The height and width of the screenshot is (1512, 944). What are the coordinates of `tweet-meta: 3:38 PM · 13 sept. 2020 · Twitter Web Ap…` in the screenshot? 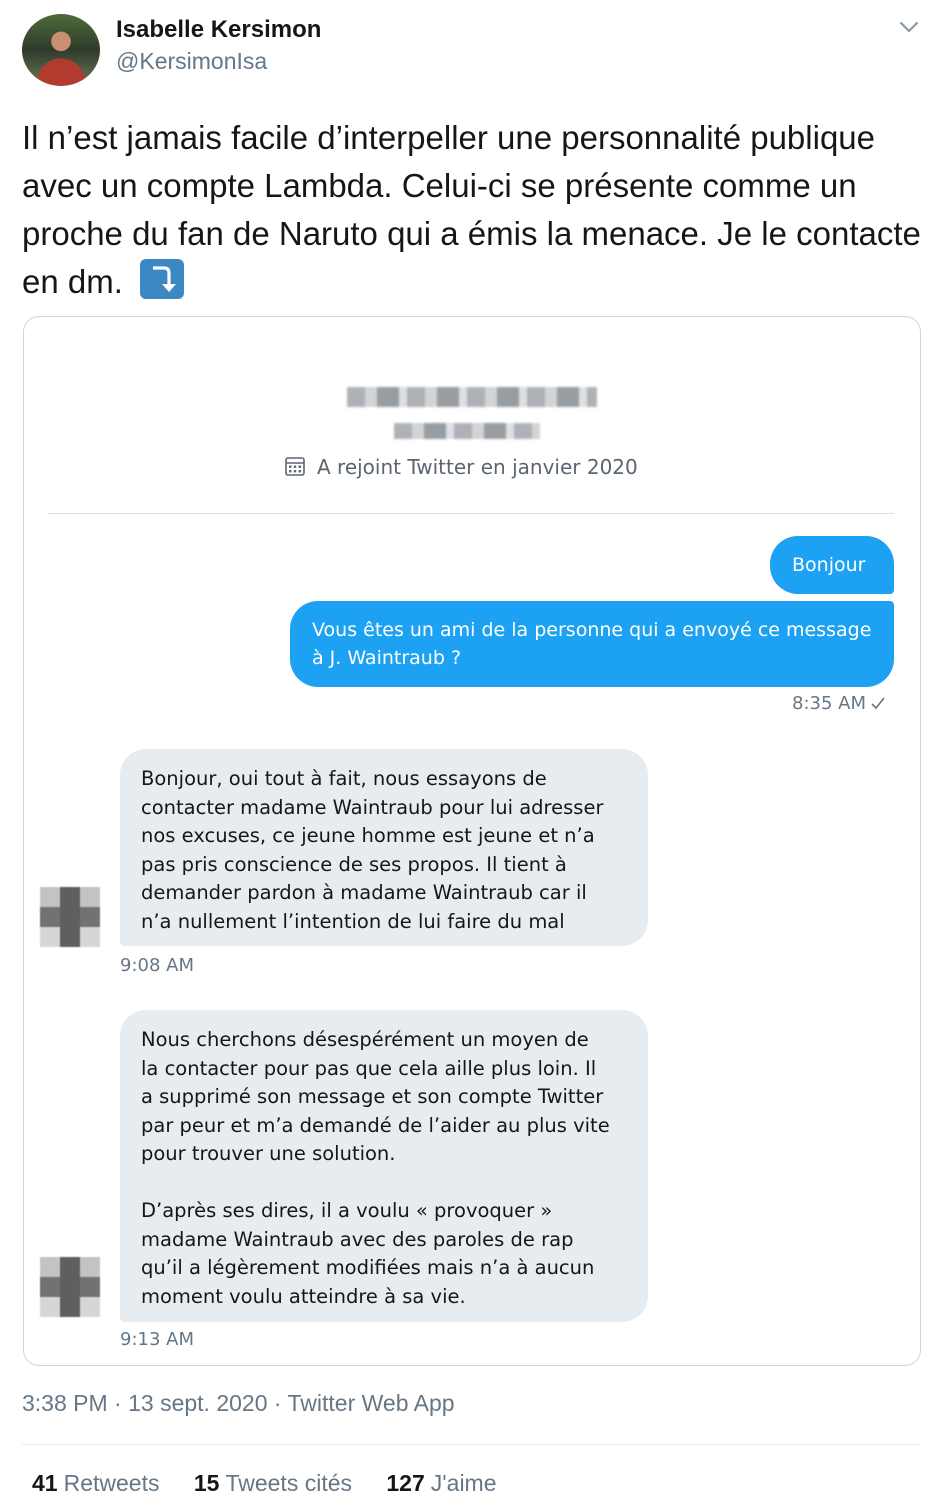 It's located at (238, 1403).